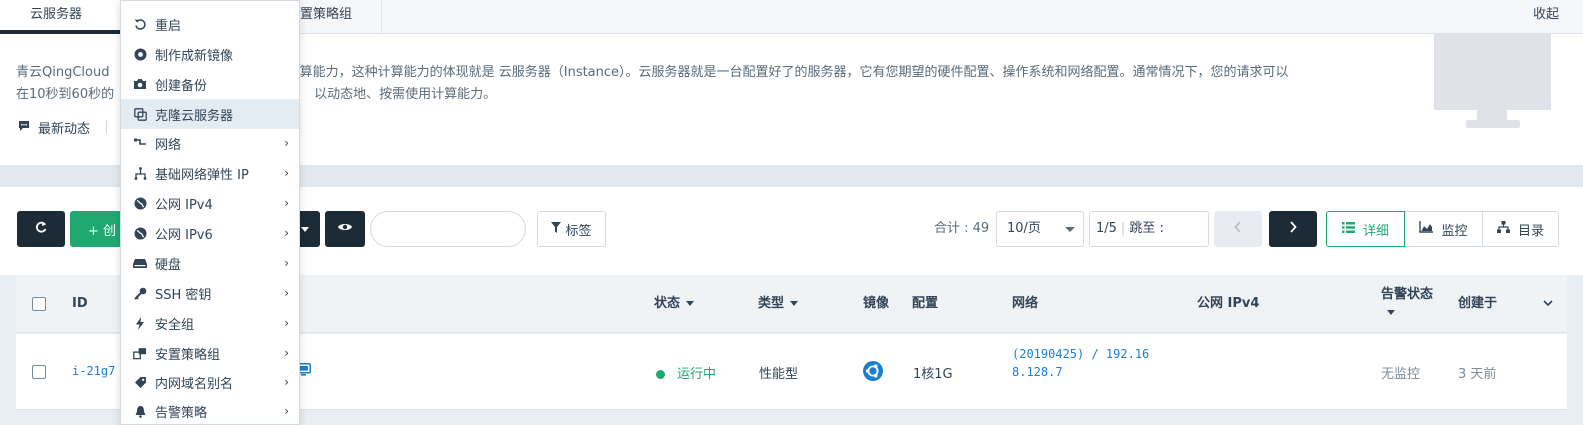  What do you see at coordinates (210, 143) in the screenshot?
I see `menu-item-network: 网络 ›` at bounding box center [210, 143].